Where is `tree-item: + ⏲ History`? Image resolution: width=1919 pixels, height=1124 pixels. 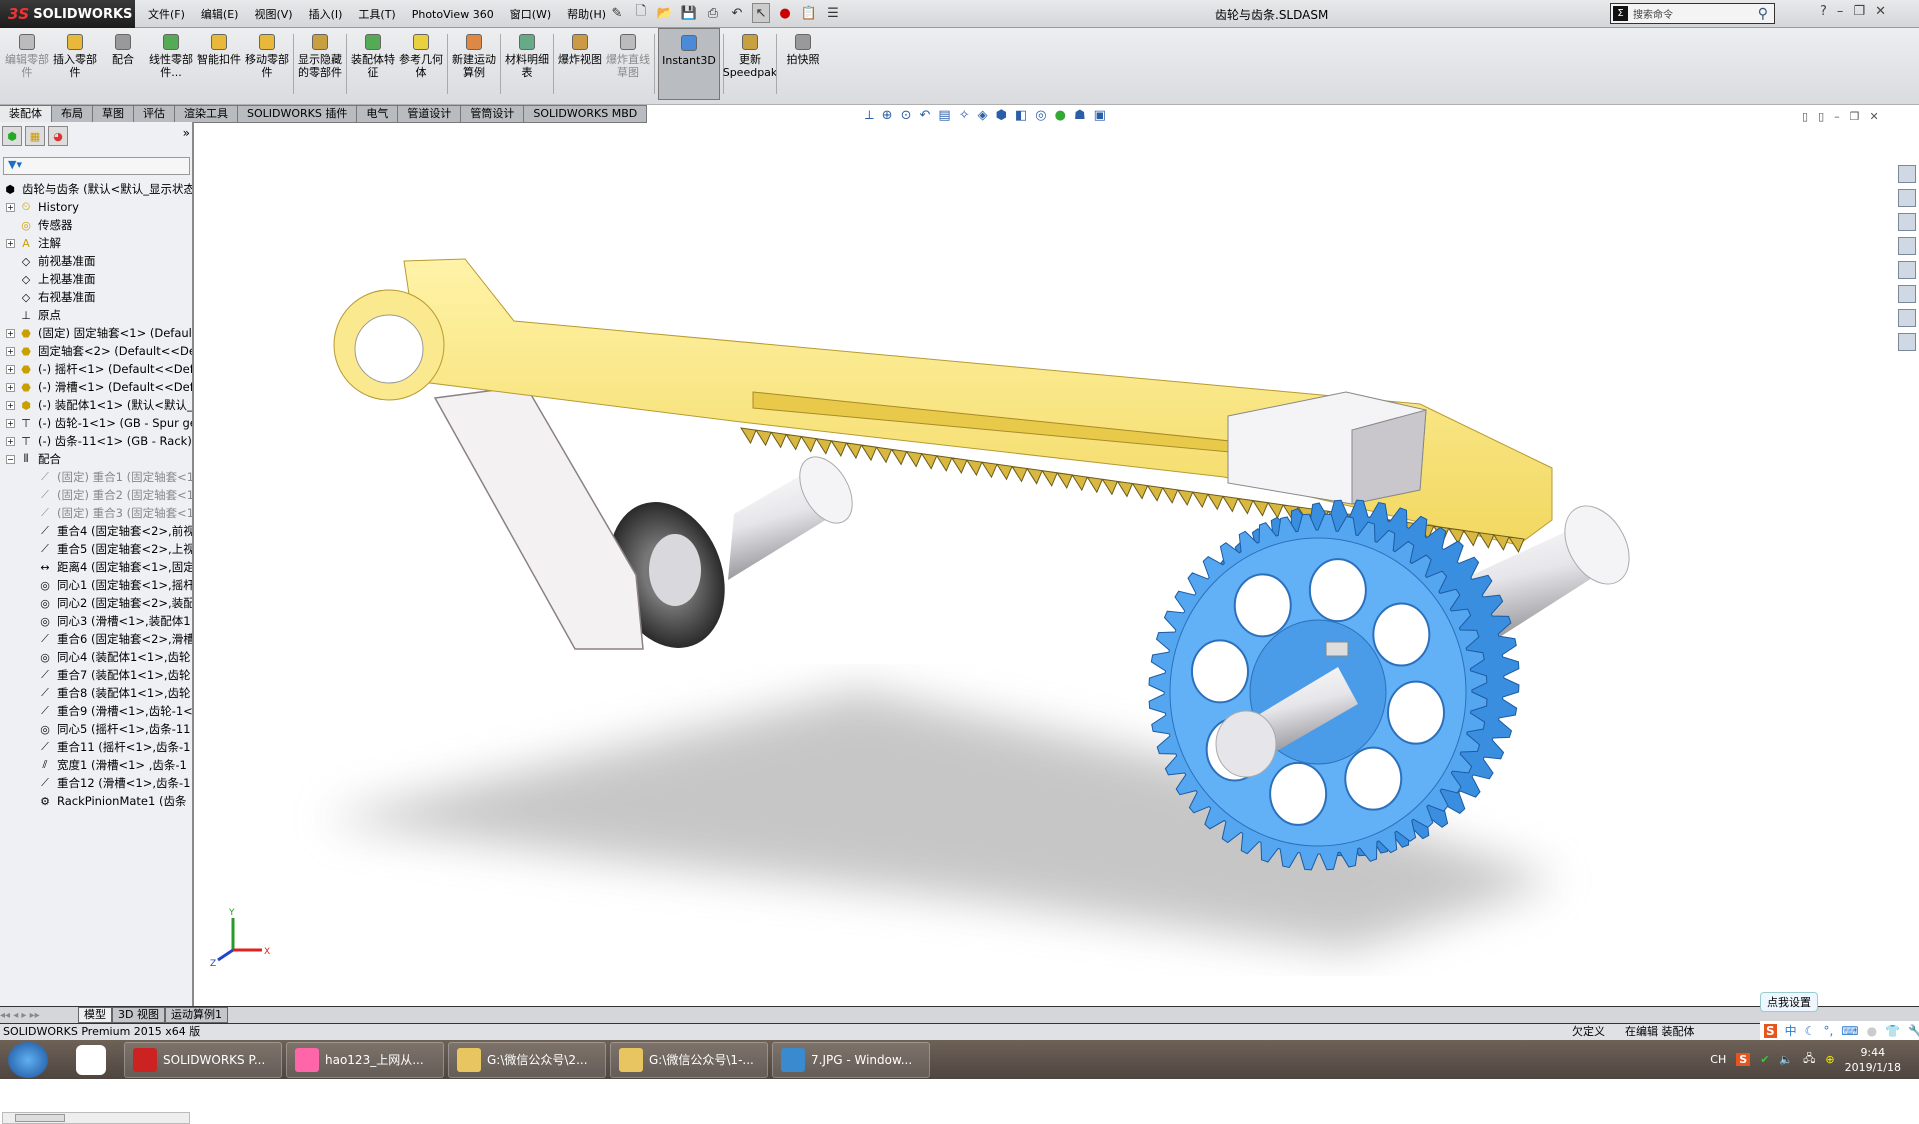
tree-item: + ⏲ History is located at coordinates (96, 207).